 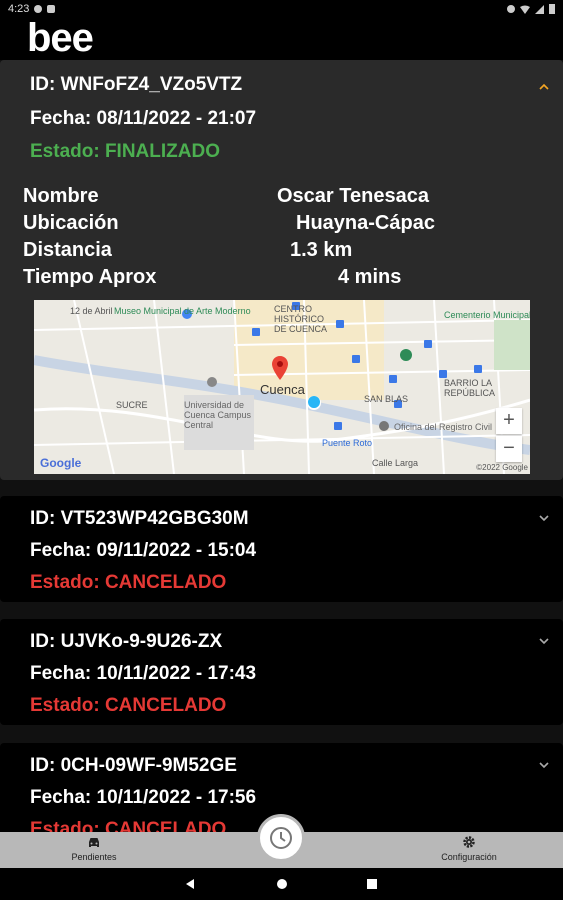 What do you see at coordinates (143, 673) in the screenshot?
I see `order-fecha: Fecha: 10/11/2022 - 17:43` at bounding box center [143, 673].